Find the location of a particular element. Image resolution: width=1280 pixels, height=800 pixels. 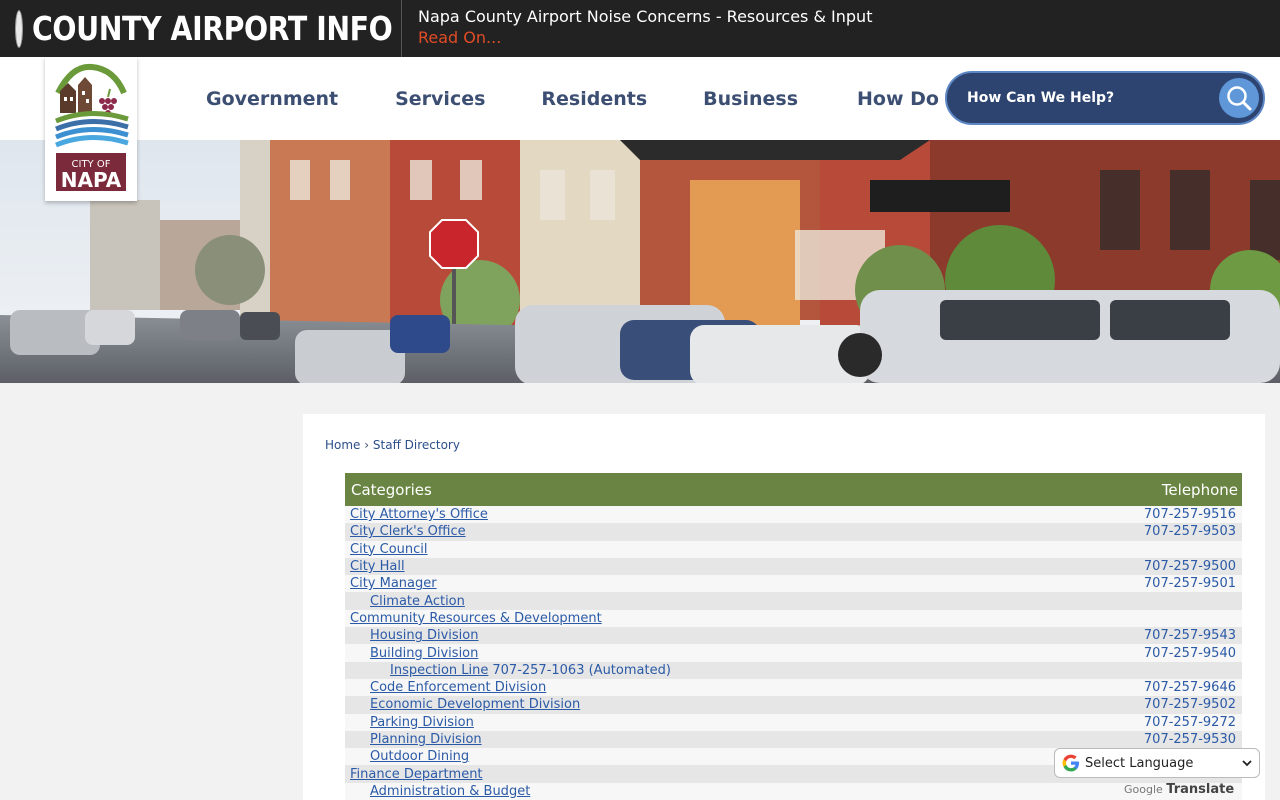

header-categories: Categories is located at coordinates (391, 489).